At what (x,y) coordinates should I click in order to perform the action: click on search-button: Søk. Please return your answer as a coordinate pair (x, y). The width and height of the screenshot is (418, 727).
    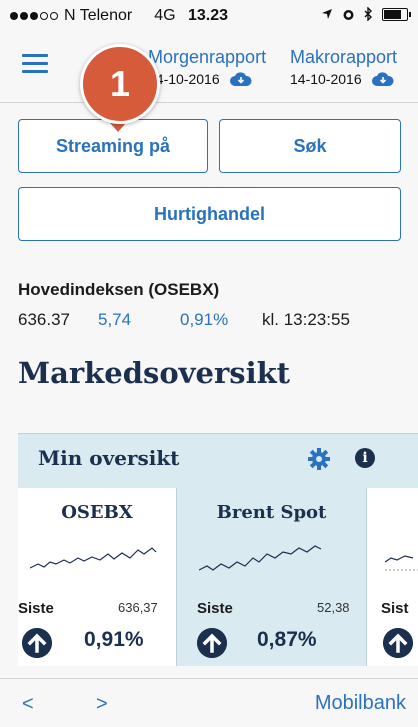
    Looking at the image, I should click on (310, 146).